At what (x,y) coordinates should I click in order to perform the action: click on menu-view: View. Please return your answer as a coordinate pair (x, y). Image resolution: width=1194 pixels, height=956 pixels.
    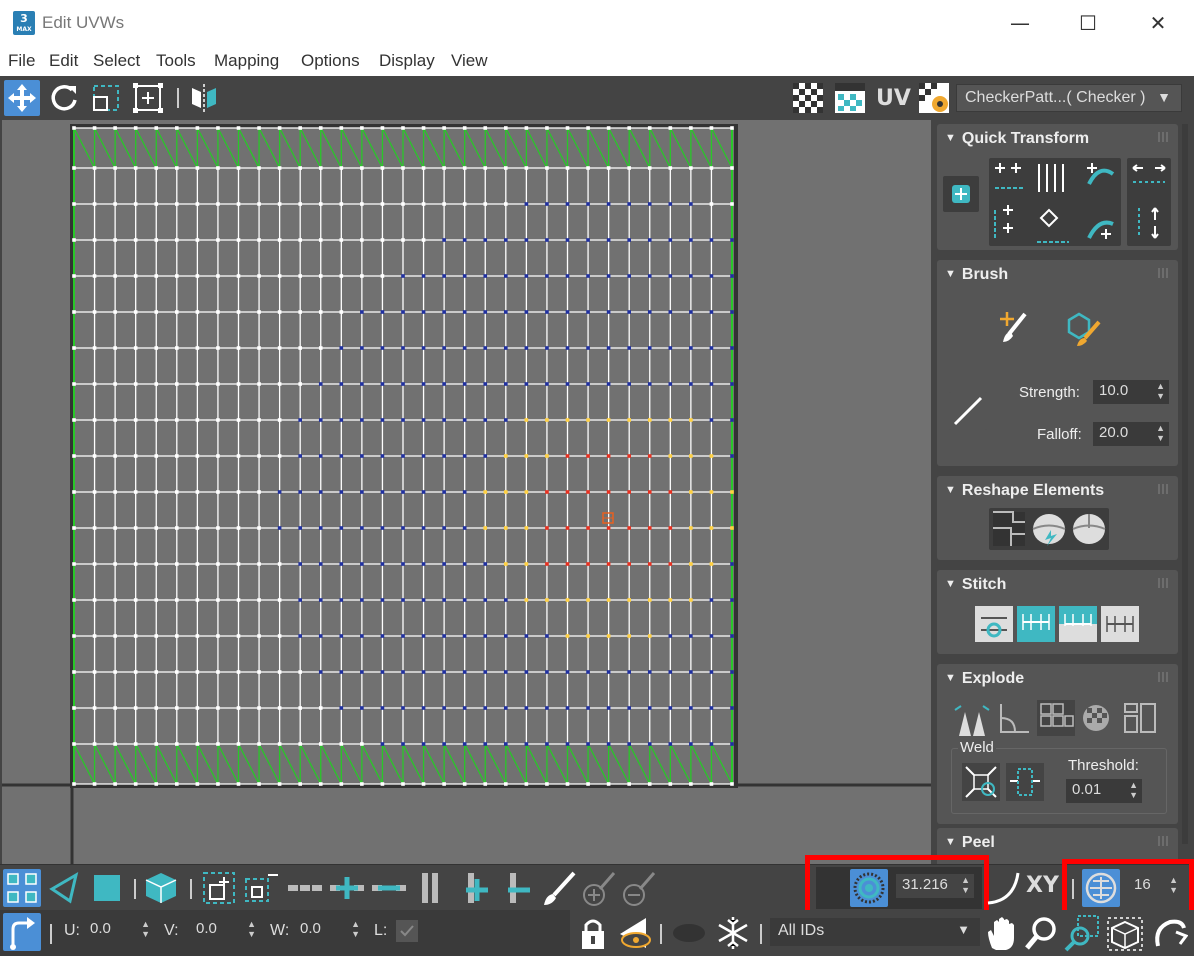
    Looking at the image, I should click on (469, 61).